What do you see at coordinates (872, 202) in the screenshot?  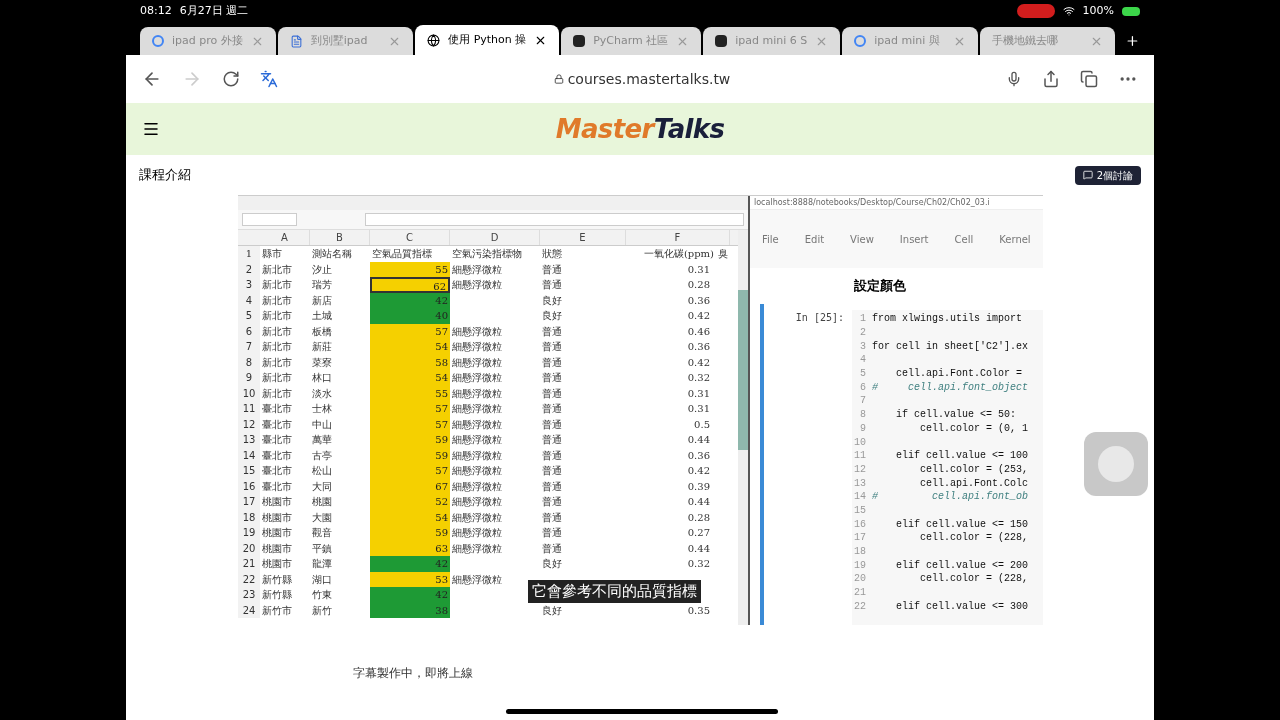 I see `notebook-url: localhost:8888/notebooks/Desktop/Course/Ch02/Ch02_03.i` at bounding box center [872, 202].